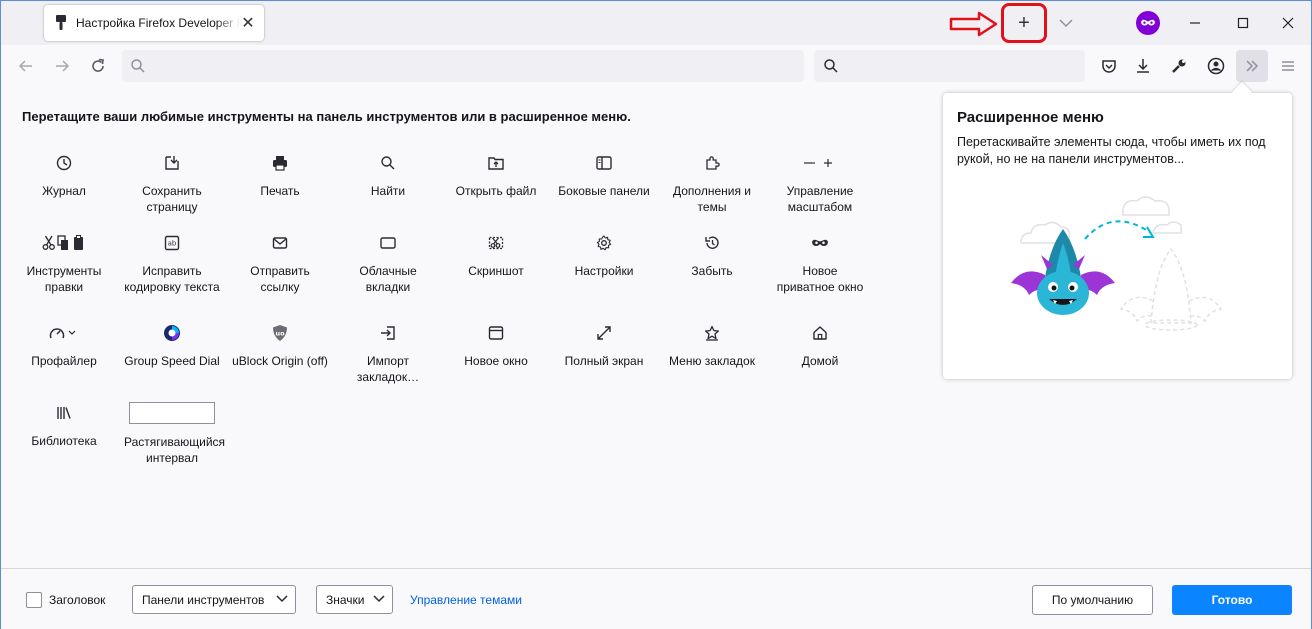  What do you see at coordinates (820, 183) in the screenshot?
I see `palette-item-zoom-controls: Управление масштабом` at bounding box center [820, 183].